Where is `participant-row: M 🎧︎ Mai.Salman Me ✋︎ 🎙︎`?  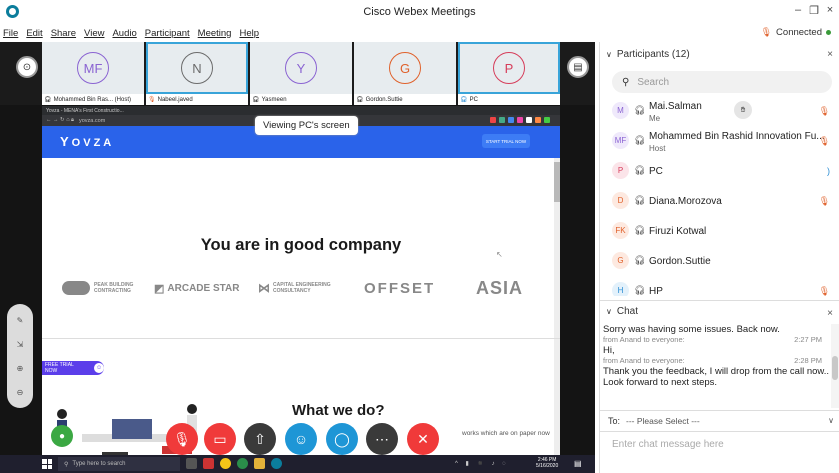
participant-row: M 🎧︎ Mai.Salman Me ✋︎ 🎙︎ is located at coordinates (719, 111).